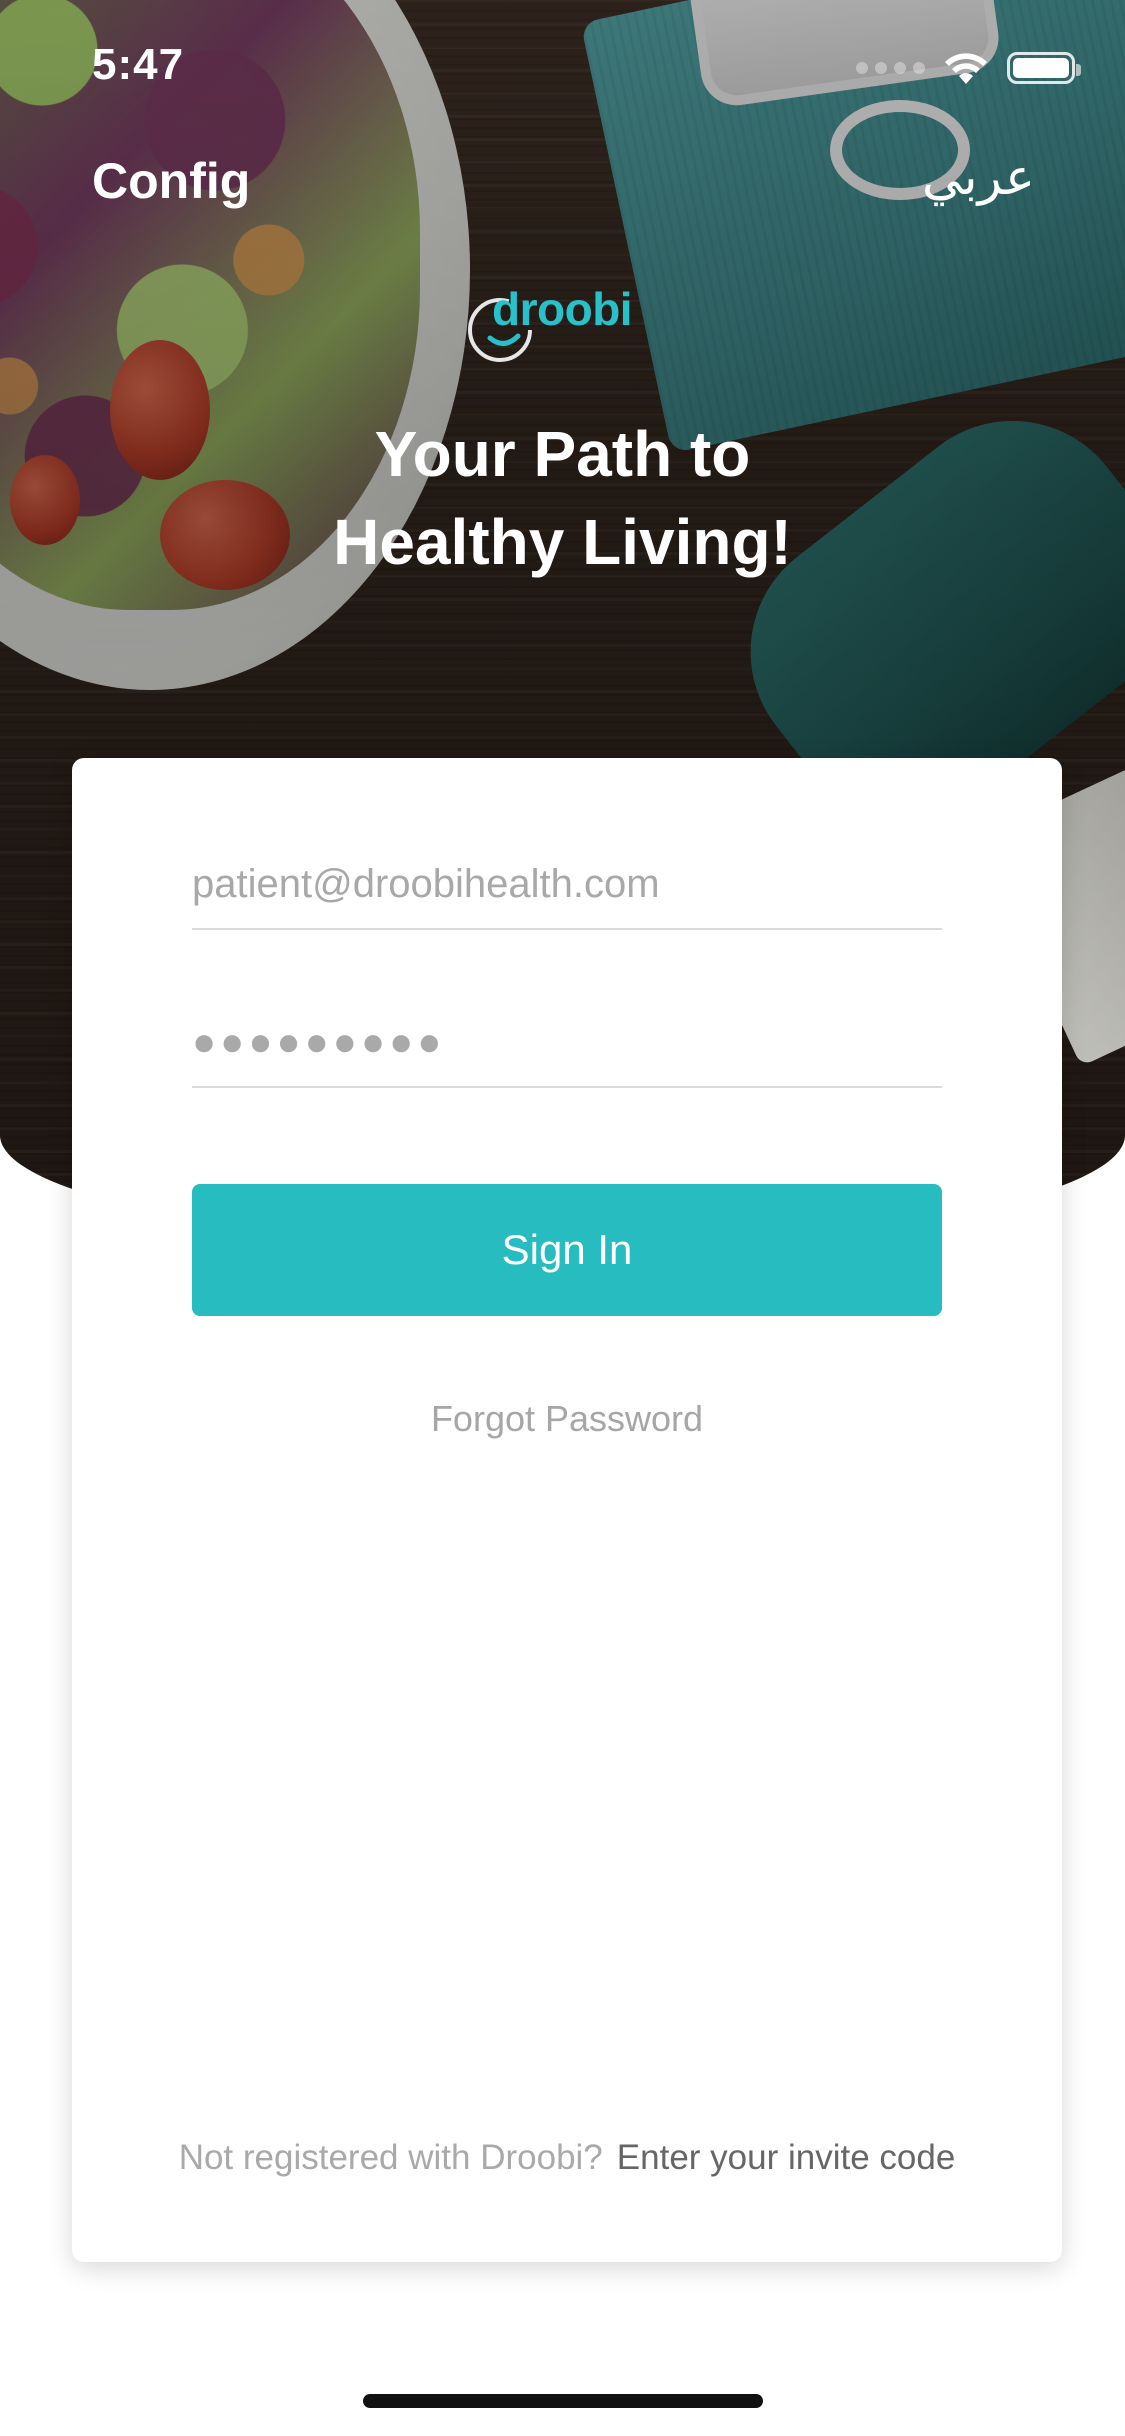 The width and height of the screenshot is (1125, 2436). I want to click on invite-code-link: Enter your invite code, so click(786, 2157).